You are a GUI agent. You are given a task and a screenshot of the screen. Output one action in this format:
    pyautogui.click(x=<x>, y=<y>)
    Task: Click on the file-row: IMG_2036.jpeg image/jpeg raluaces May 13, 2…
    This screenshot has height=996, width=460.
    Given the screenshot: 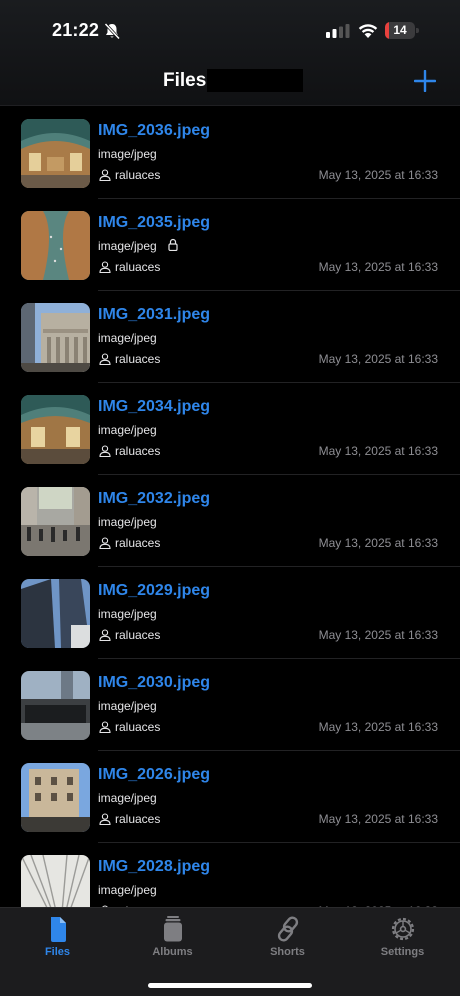 What is the action you would take?
    pyautogui.click(x=230, y=153)
    